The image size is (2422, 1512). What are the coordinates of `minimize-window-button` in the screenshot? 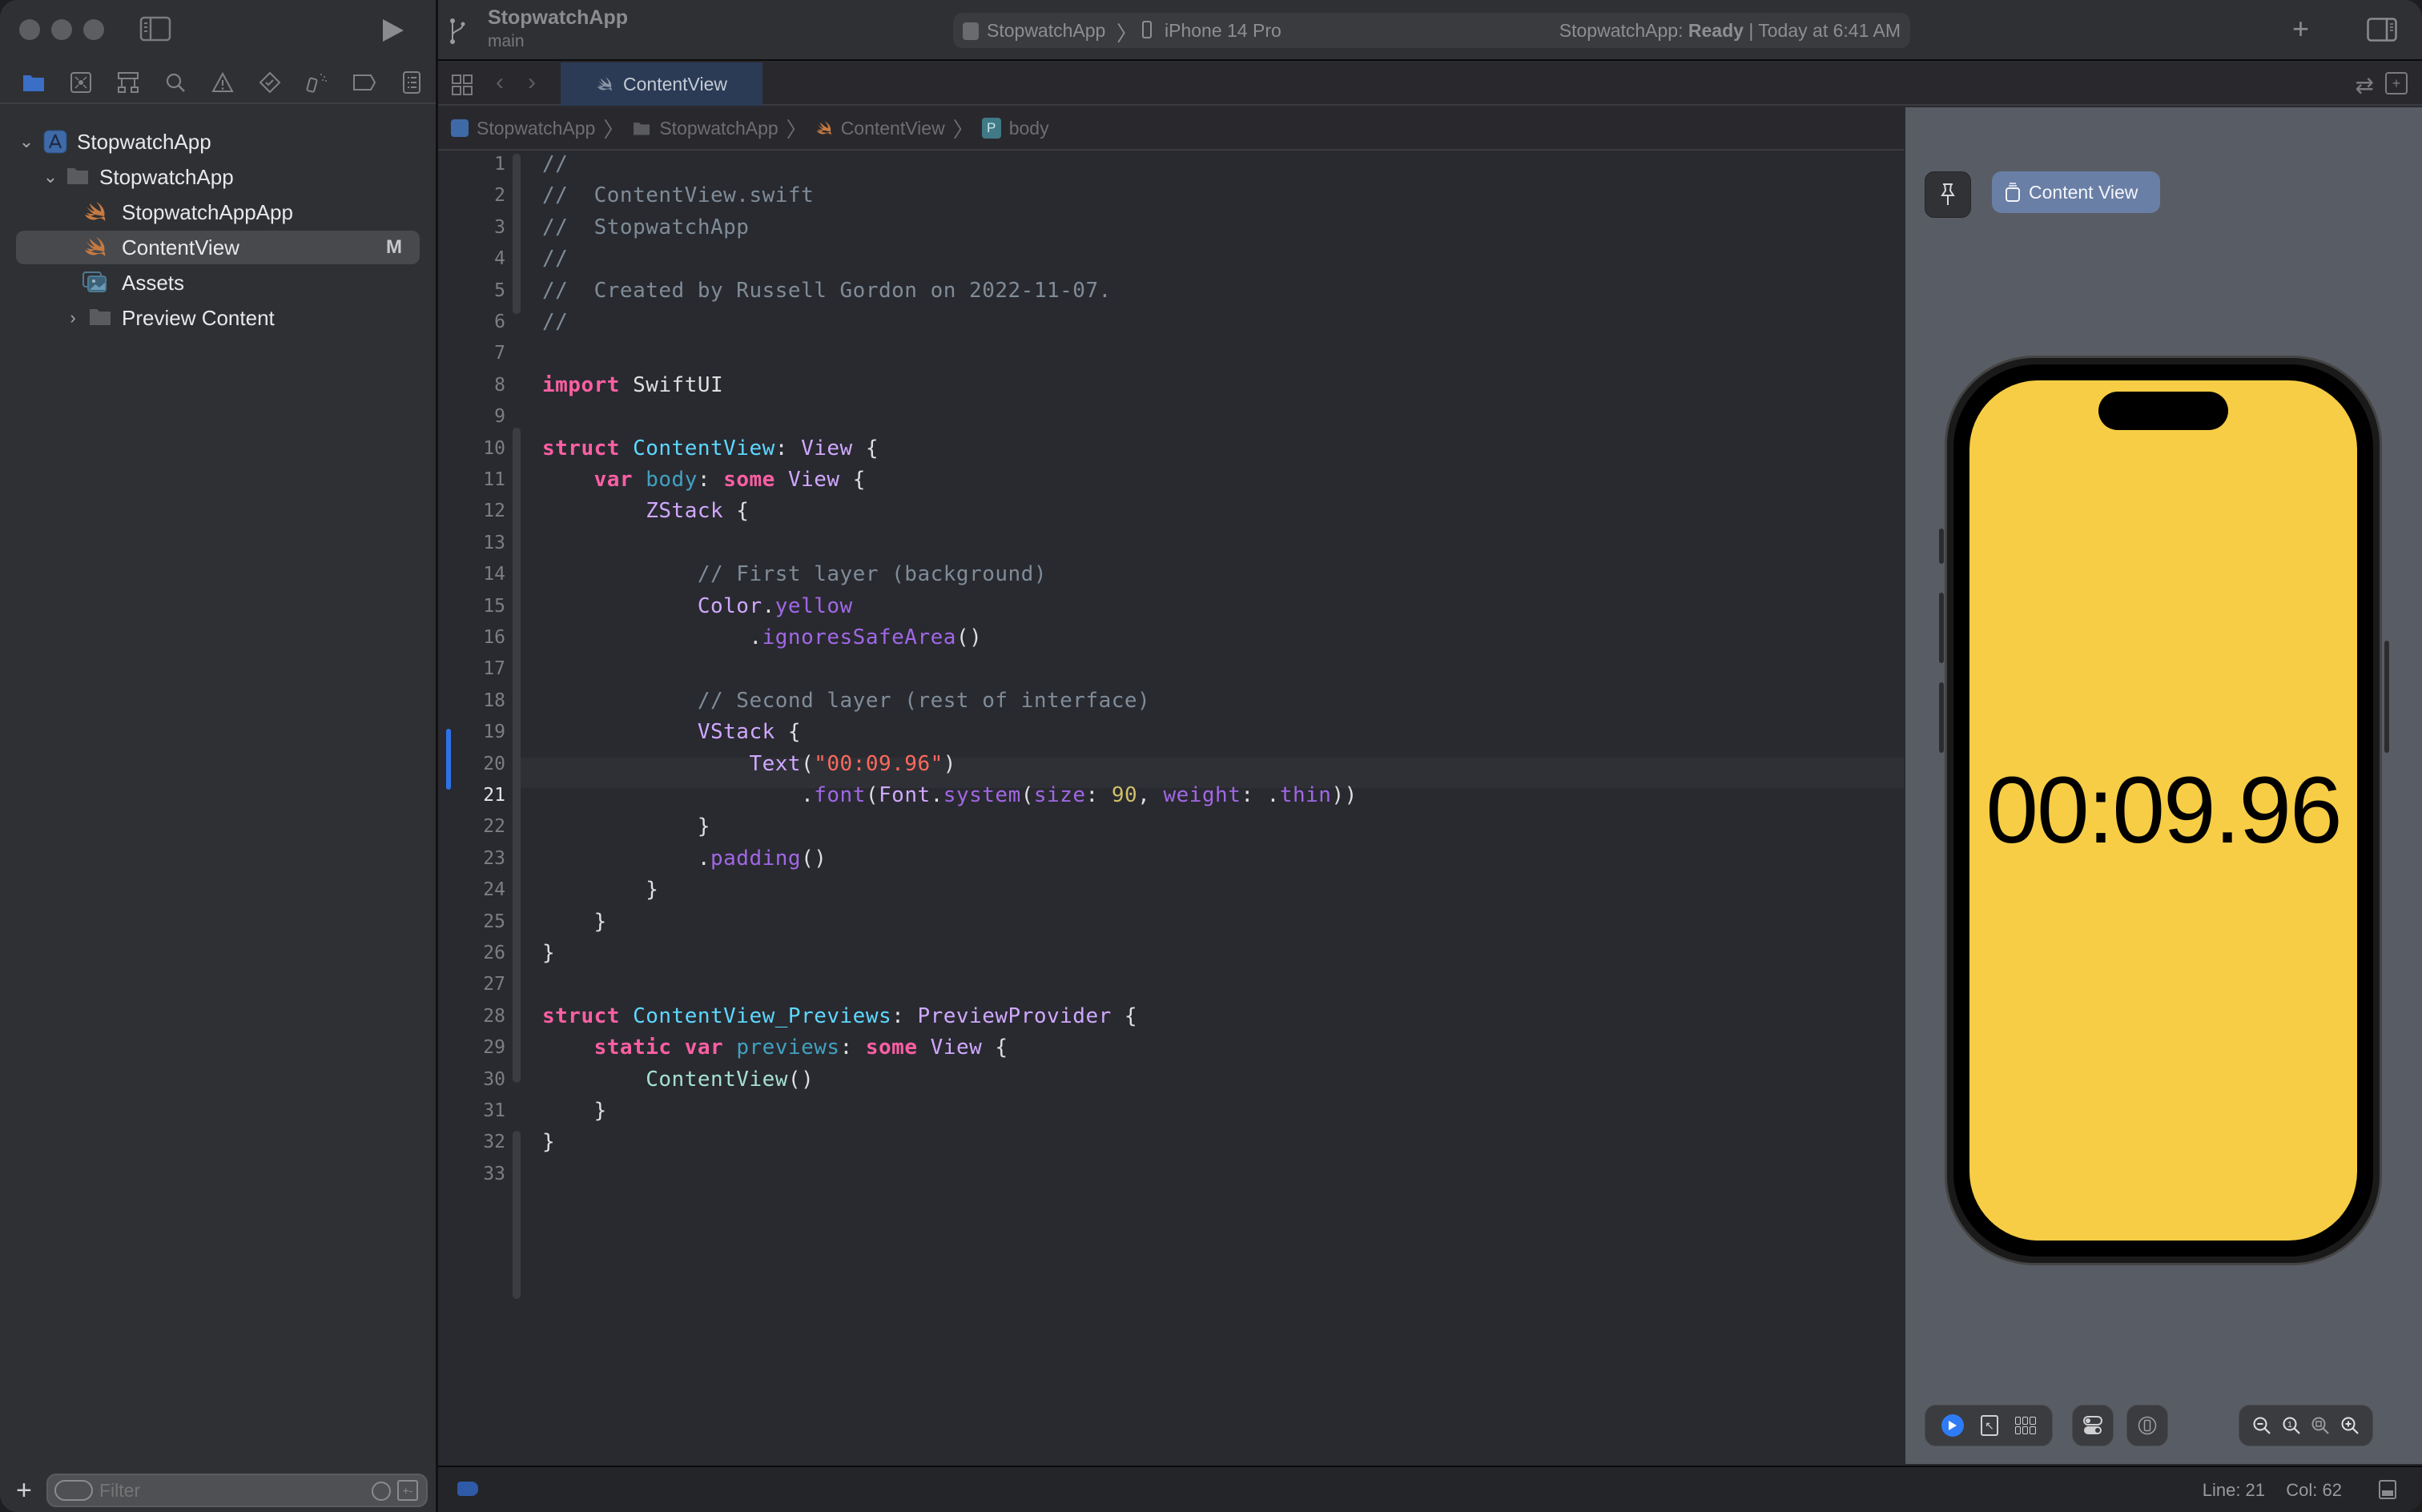 It's located at (61, 29).